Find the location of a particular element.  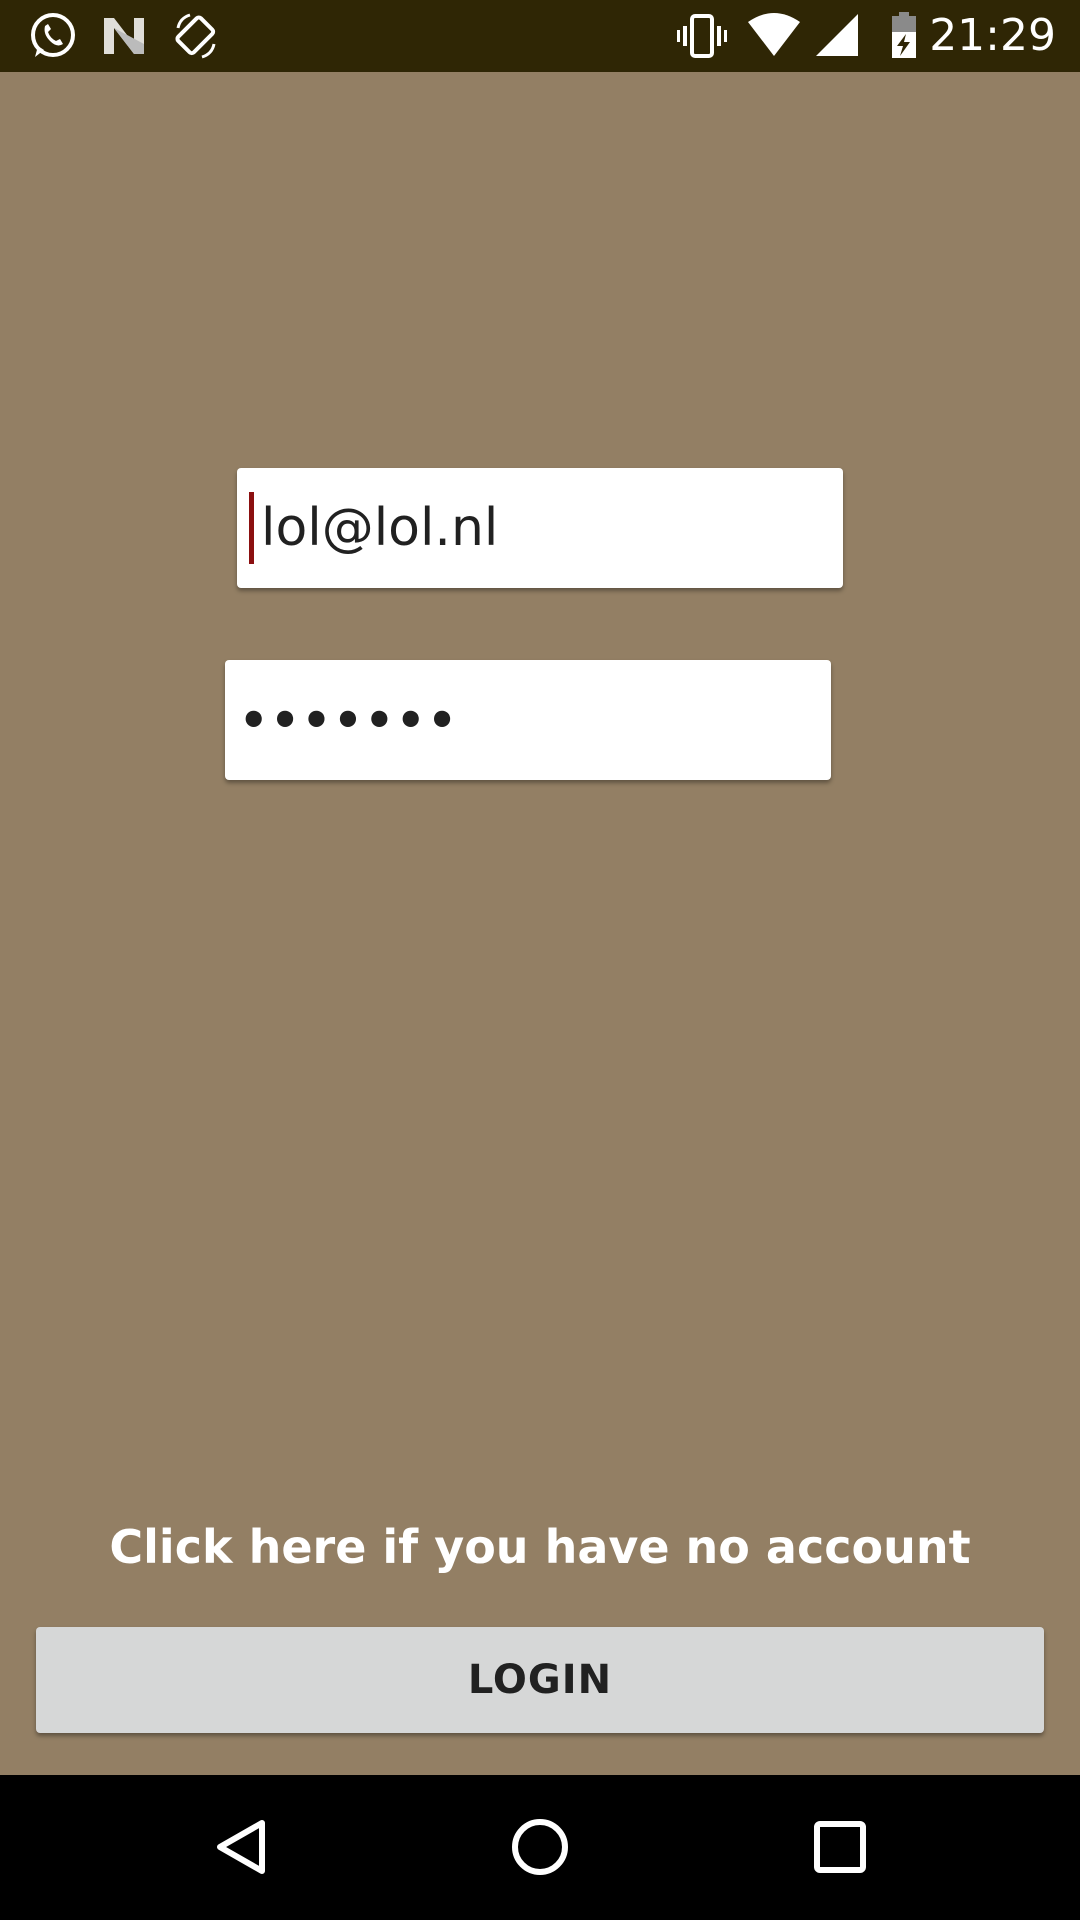

n-app-icon is located at coordinates (124, 36).